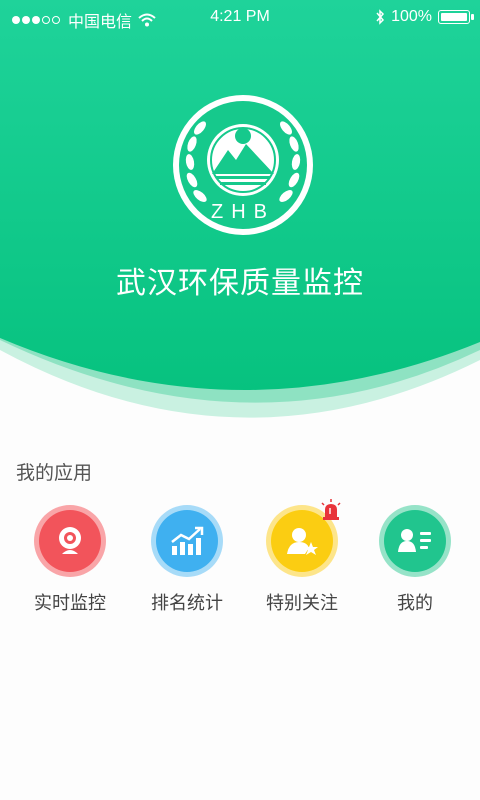 Image resolution: width=480 pixels, height=800 pixels. I want to click on app-special-attention: 特别关注, so click(302, 557).